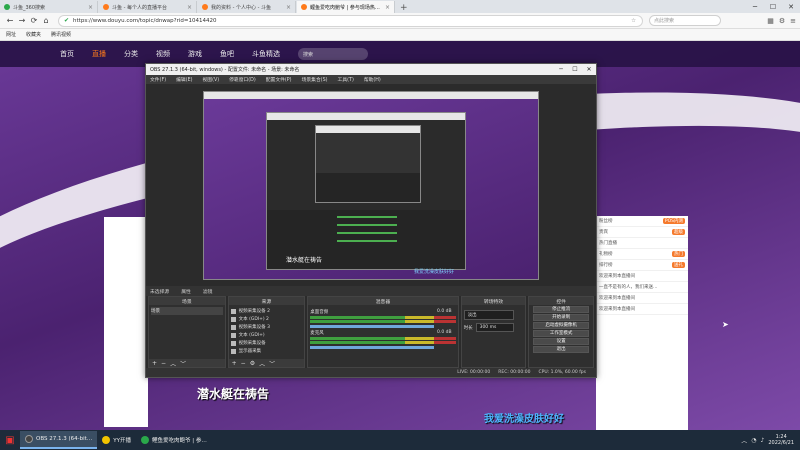 The height and width of the screenshot is (450, 800). Describe the element at coordinates (561, 317) in the screenshot. I see `start-recording-button: 开始录制` at that location.